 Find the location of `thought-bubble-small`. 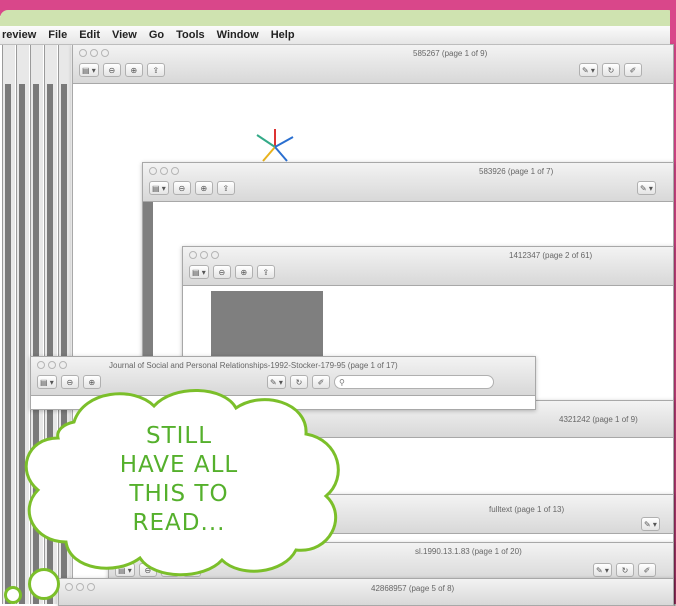

thought-bubble-small is located at coordinates (13, 595).